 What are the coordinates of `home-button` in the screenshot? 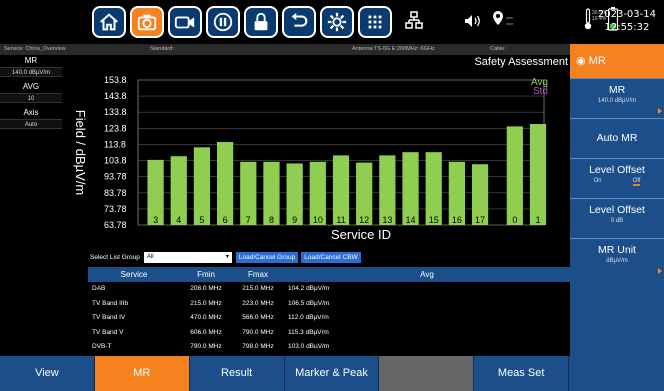 It's located at (109, 22).